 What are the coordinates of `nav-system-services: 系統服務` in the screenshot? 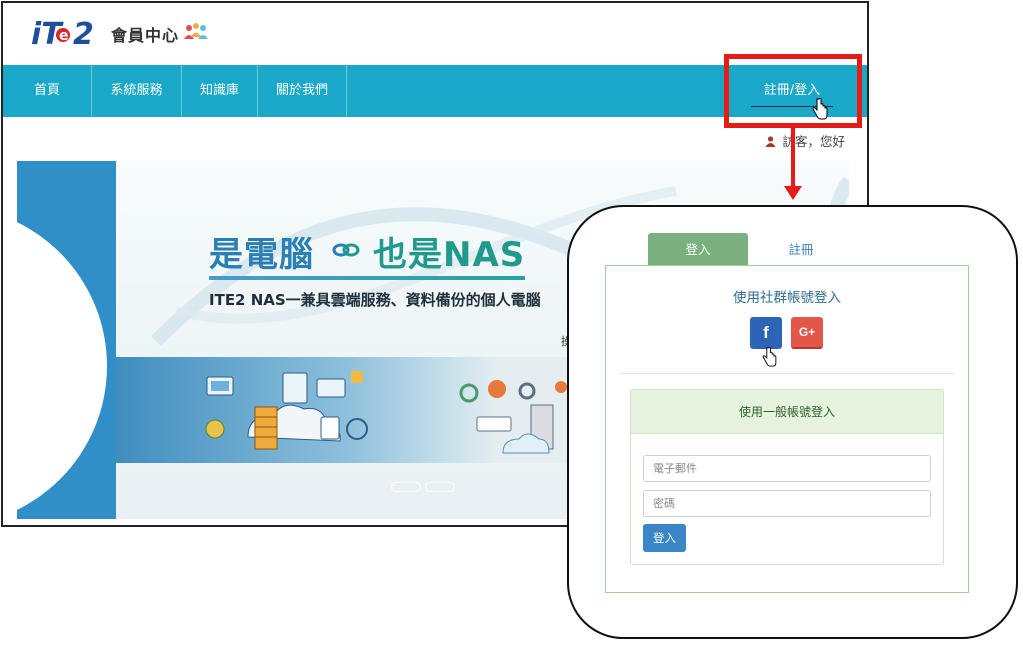 It's located at (137, 91).